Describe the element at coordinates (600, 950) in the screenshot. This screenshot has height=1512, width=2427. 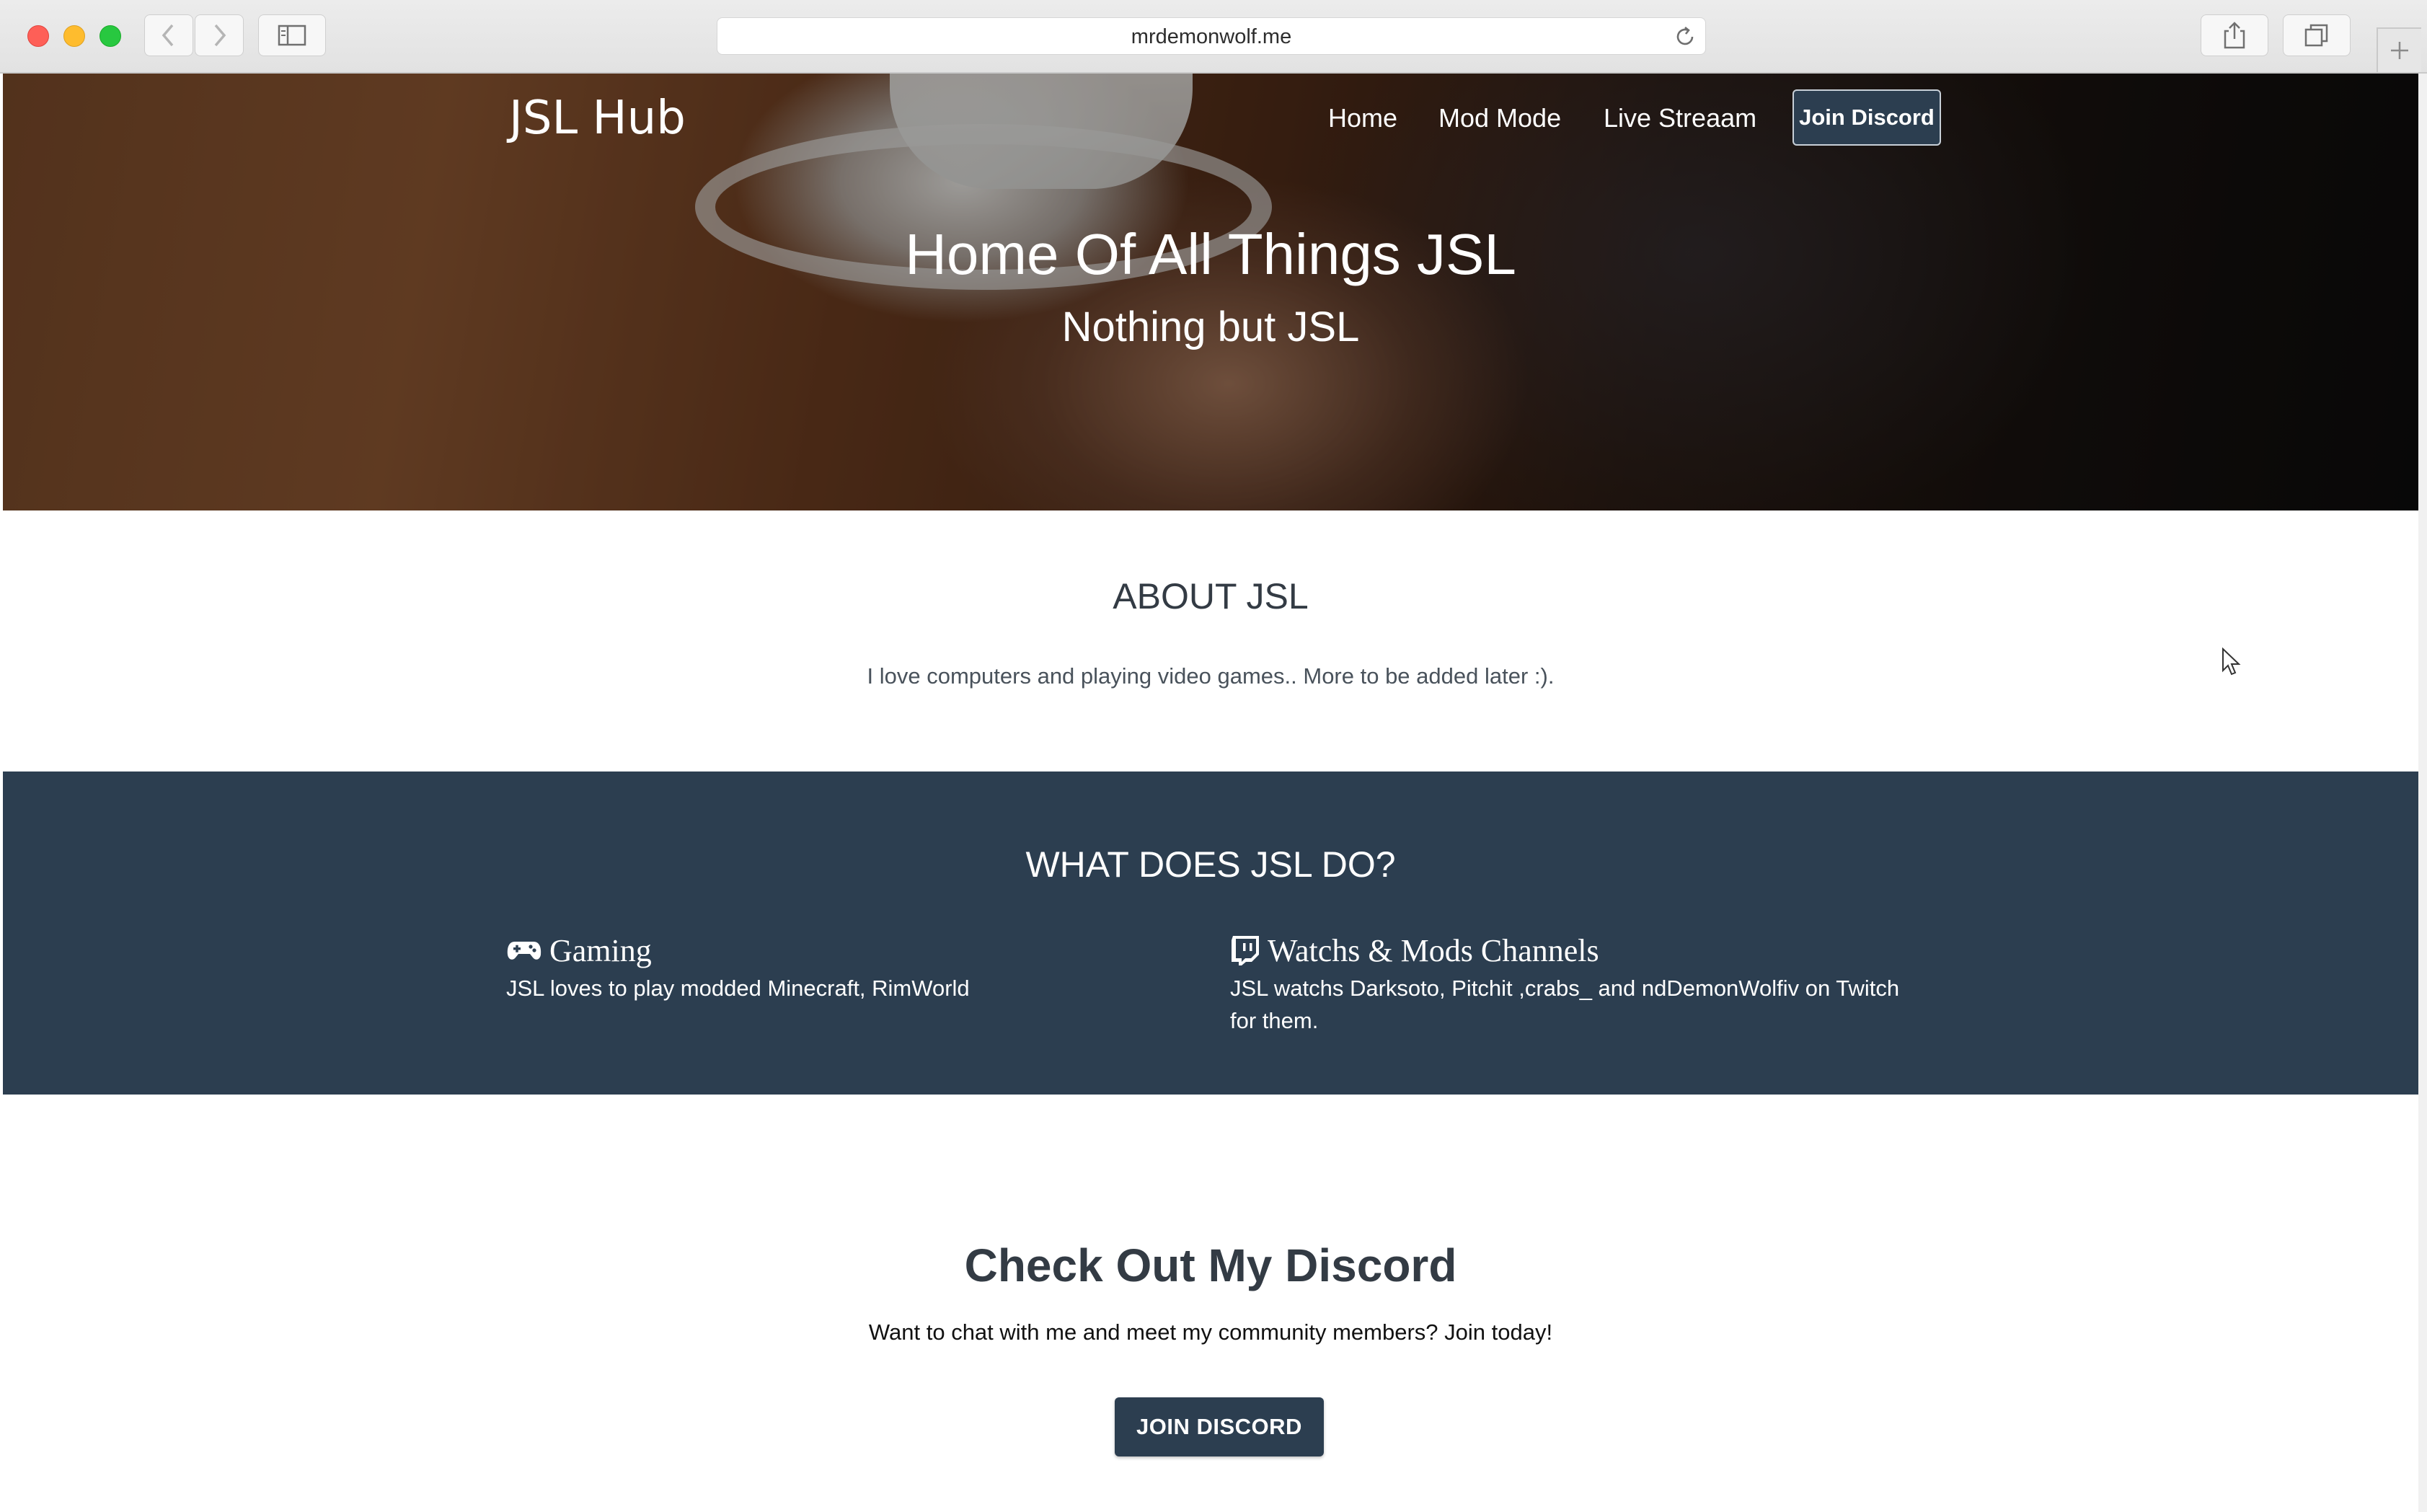
I see `feature-title-text: Gaming` at that location.